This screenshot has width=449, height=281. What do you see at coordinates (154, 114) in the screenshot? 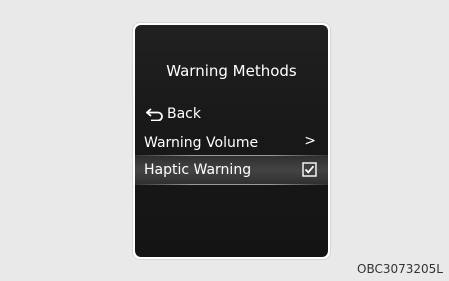
I see `back-arrow-icon` at bounding box center [154, 114].